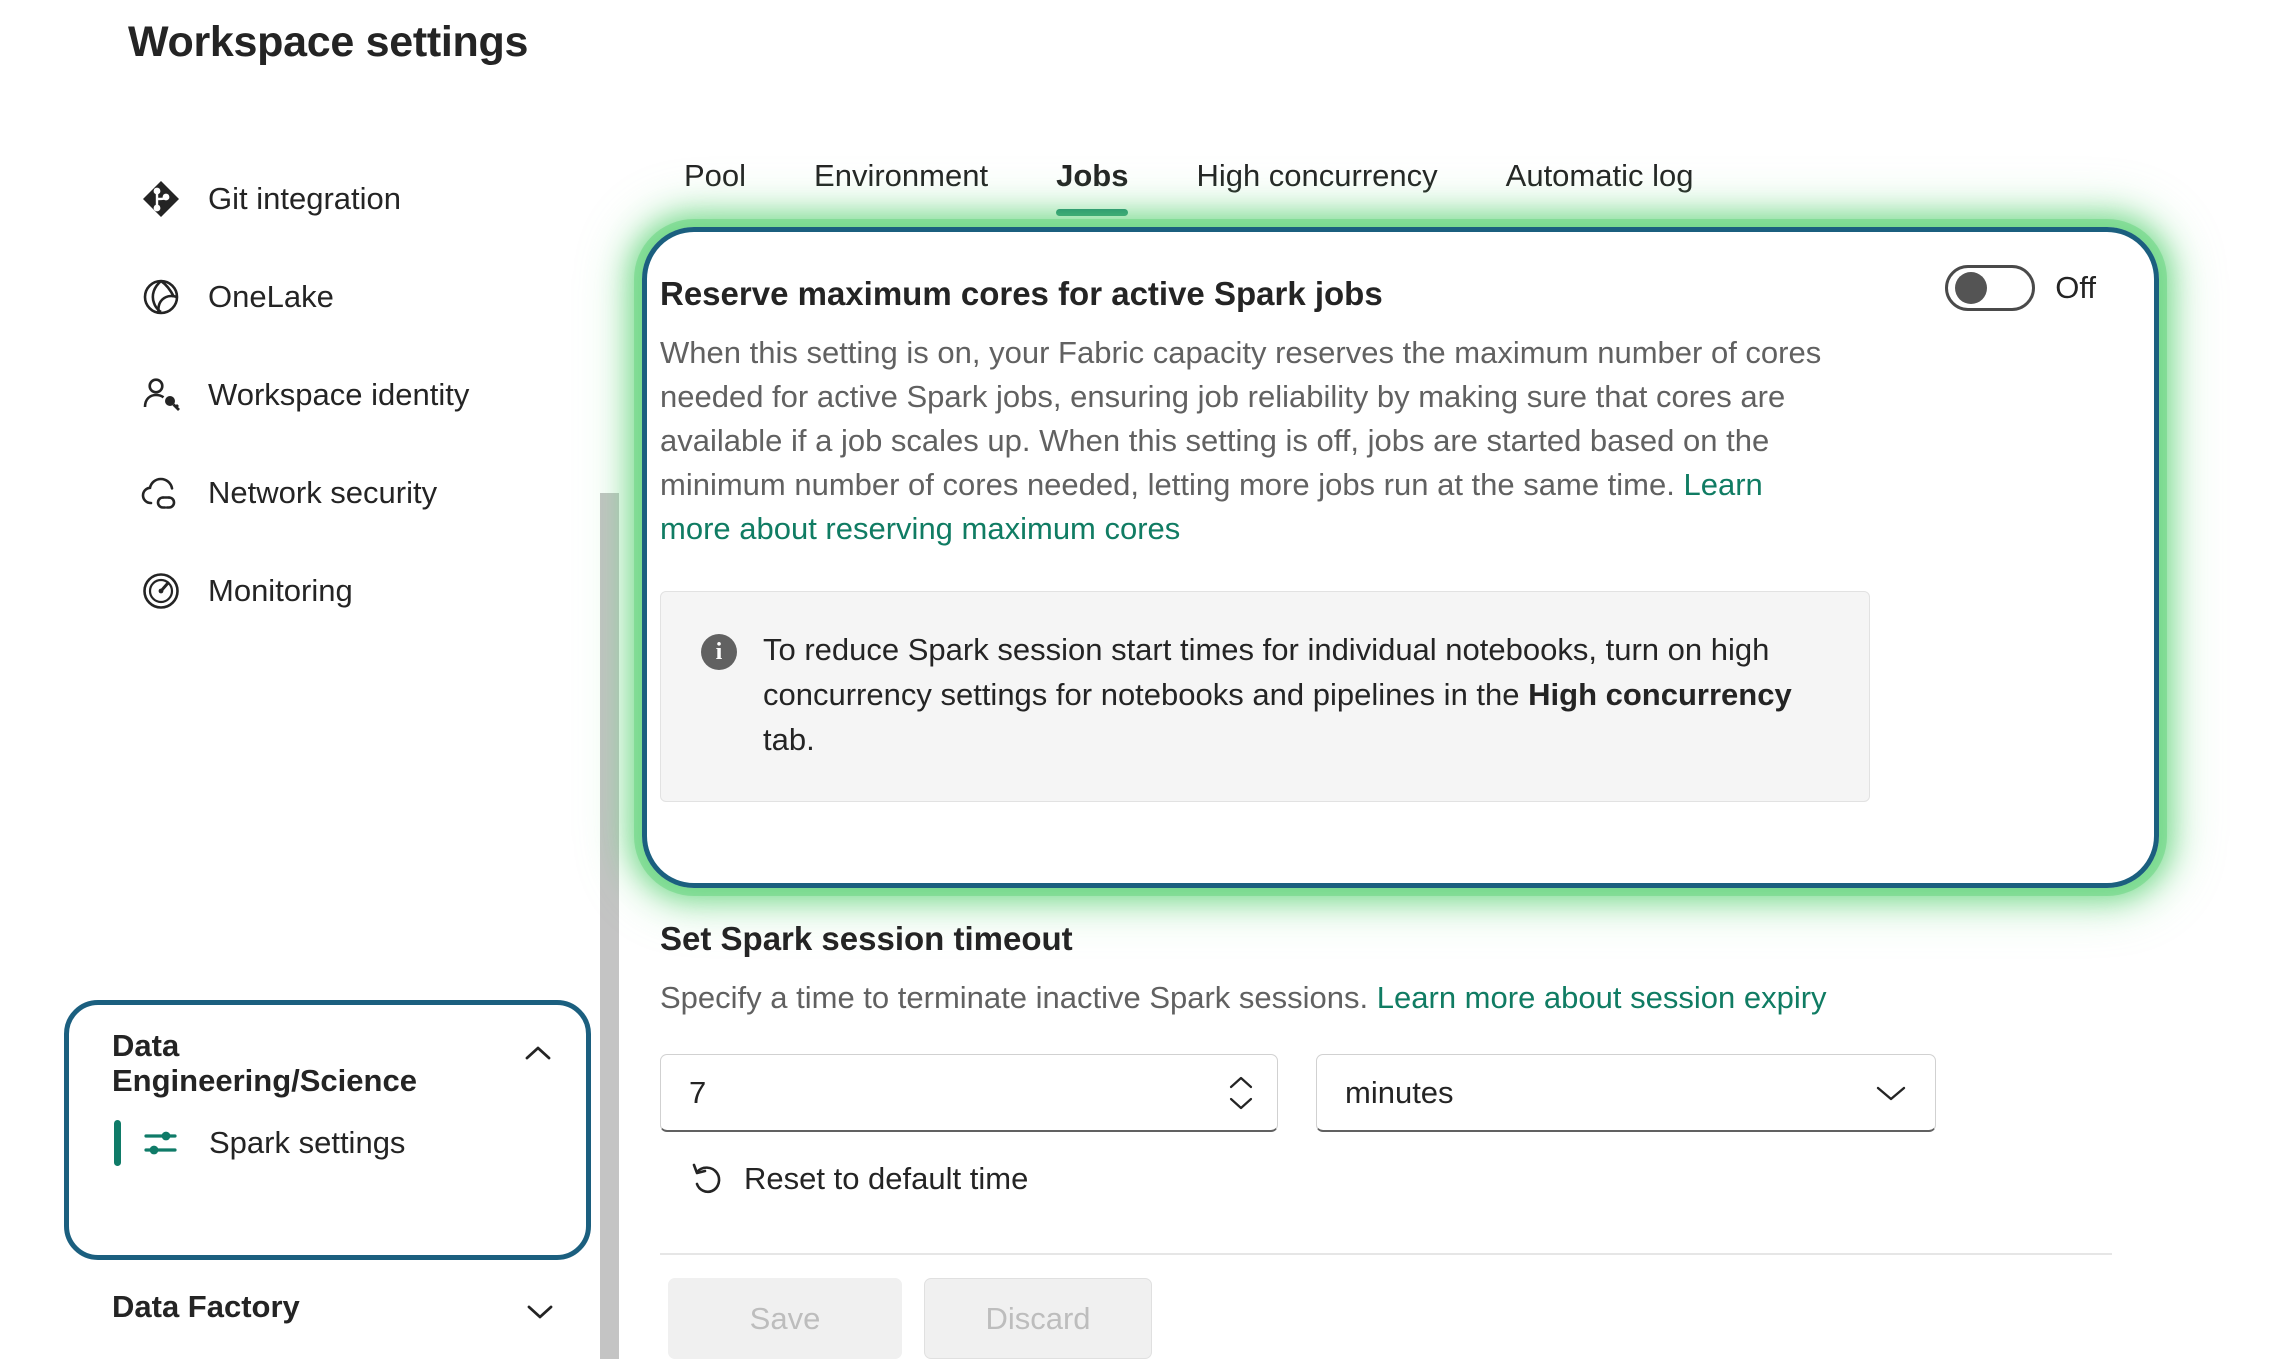 This screenshot has width=2293, height=1359. I want to click on cloud-link-icon, so click(161, 493).